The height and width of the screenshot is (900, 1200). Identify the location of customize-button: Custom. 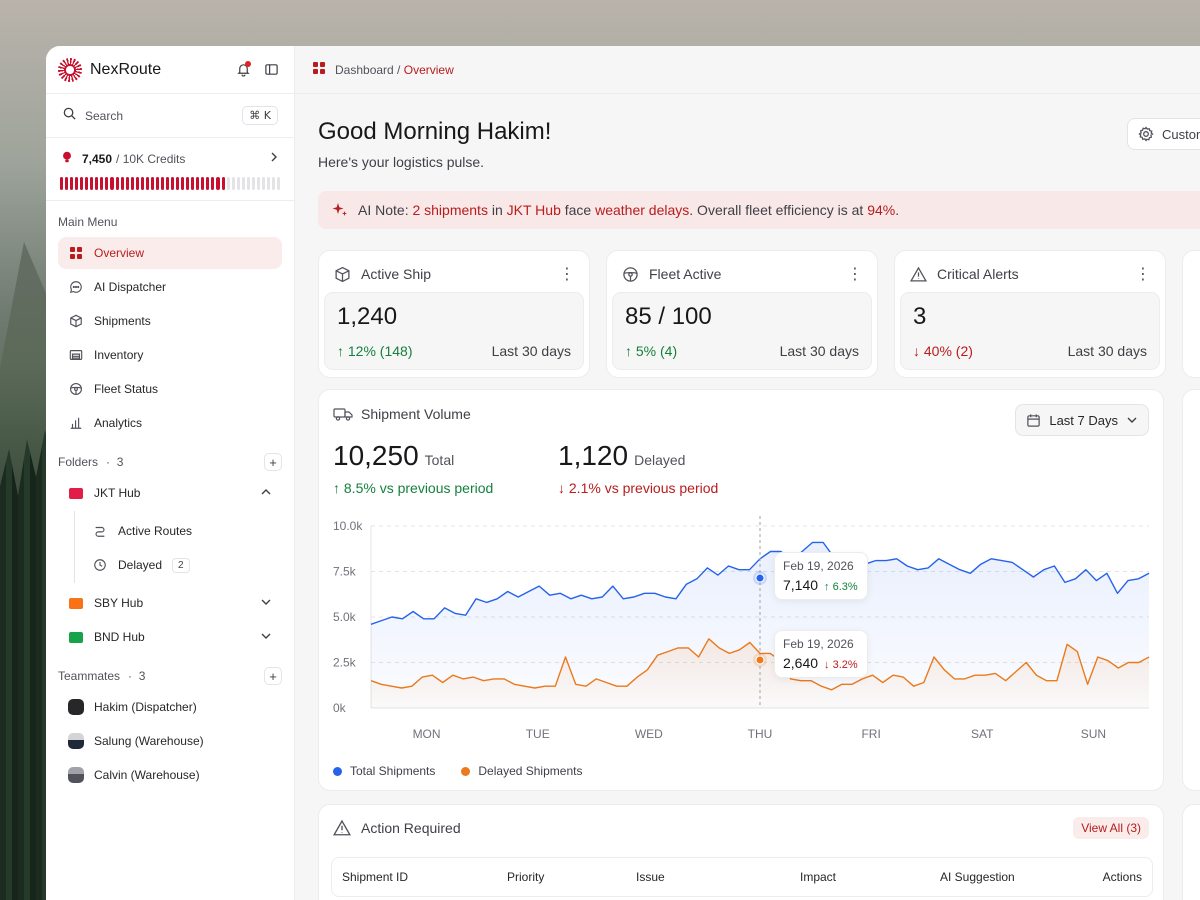
(1163, 134).